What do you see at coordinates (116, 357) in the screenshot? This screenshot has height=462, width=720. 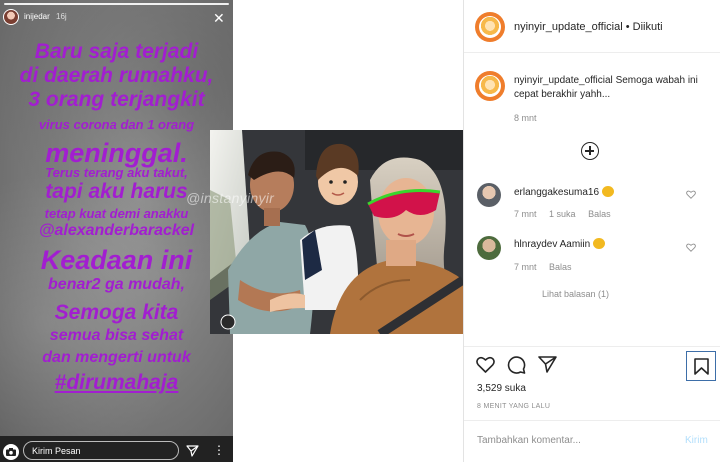 I see `story-text-line: dan mengerti untuk` at bounding box center [116, 357].